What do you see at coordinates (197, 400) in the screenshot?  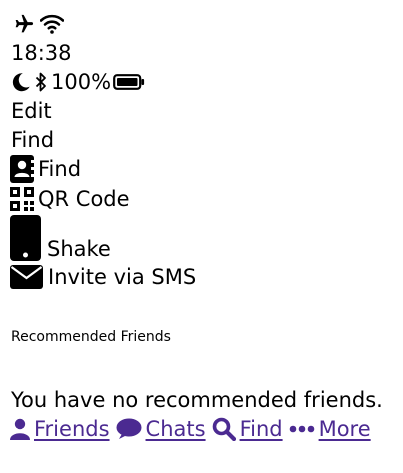 I see `no-recommended-message: You have no recommended friends.` at bounding box center [197, 400].